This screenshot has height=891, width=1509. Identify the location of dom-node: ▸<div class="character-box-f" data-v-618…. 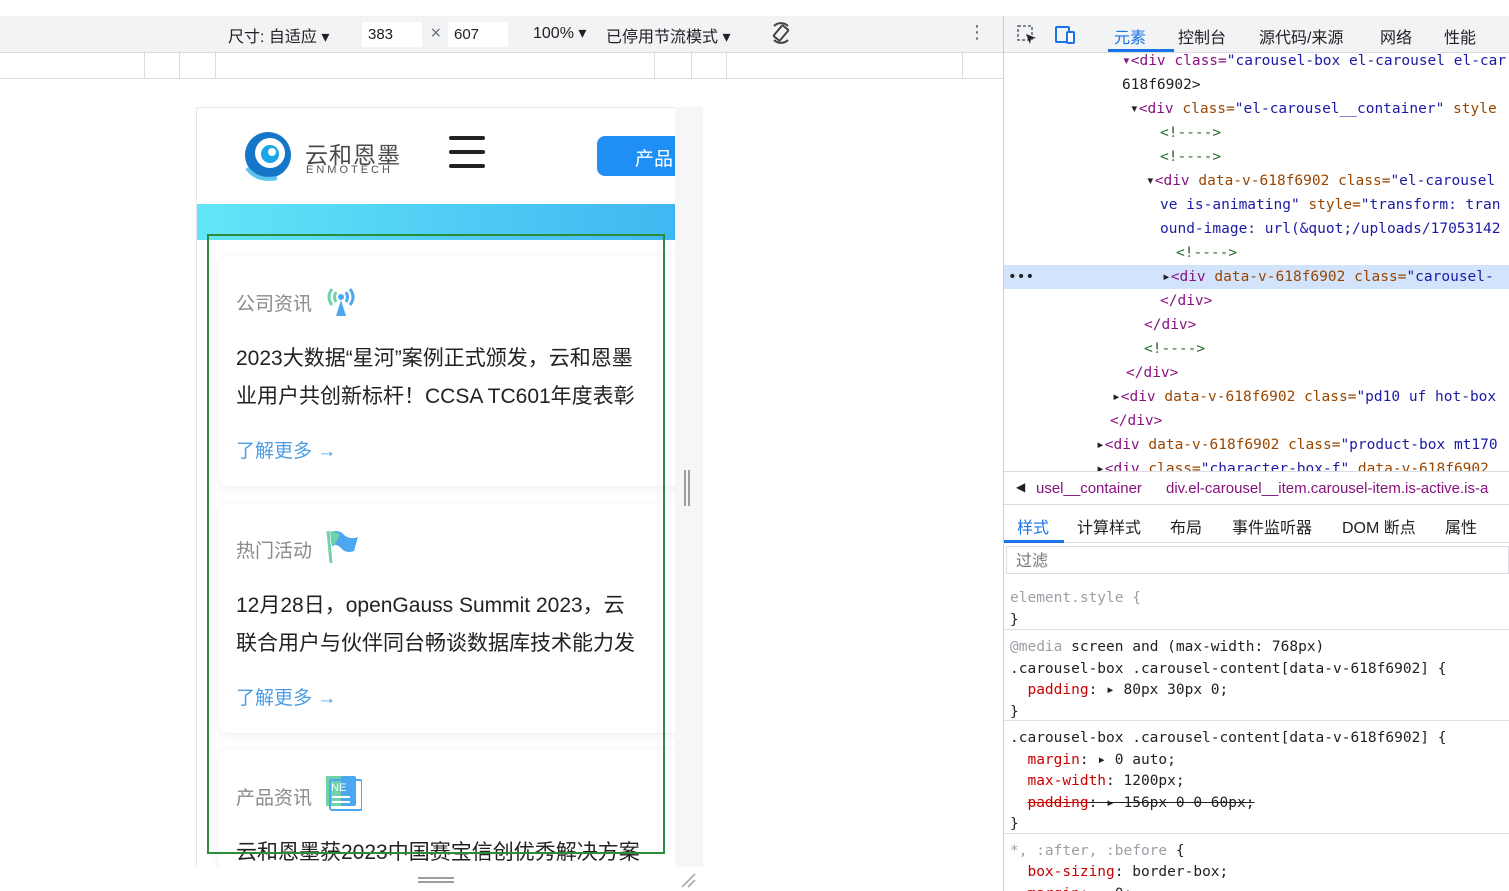
(1292, 464).